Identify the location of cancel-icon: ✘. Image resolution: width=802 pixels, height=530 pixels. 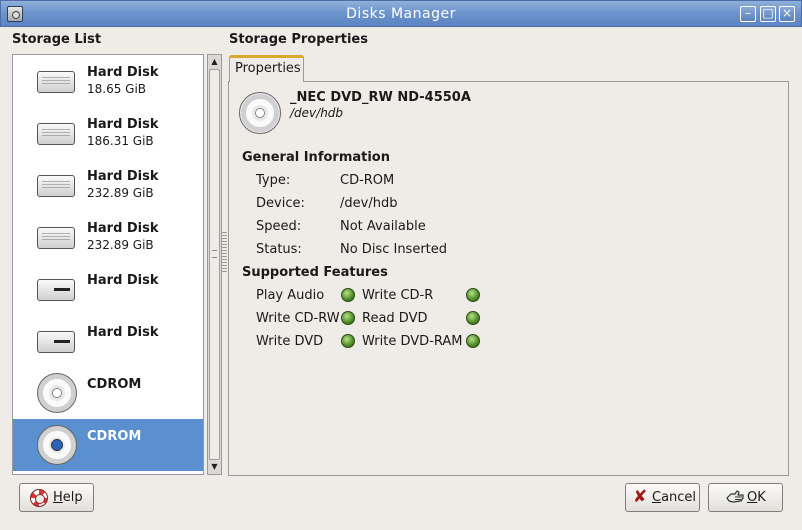
(640, 497).